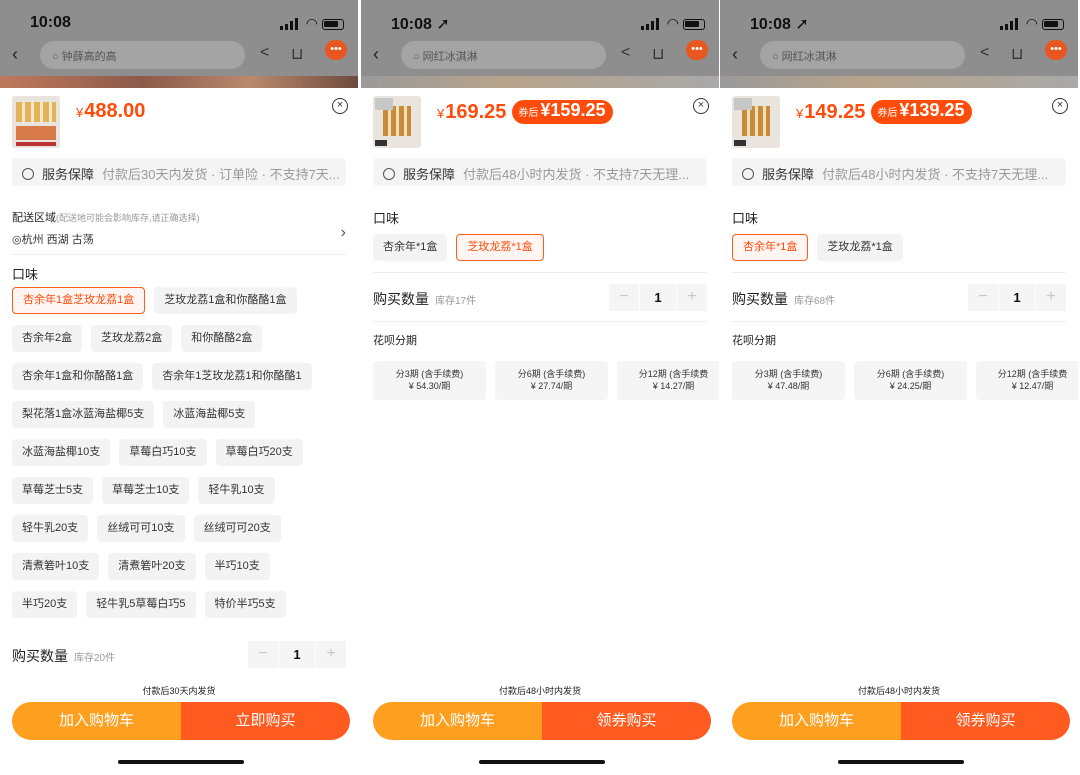  What do you see at coordinates (89, 57) in the screenshot?
I see `search-text: 钟薛高的高` at bounding box center [89, 57].